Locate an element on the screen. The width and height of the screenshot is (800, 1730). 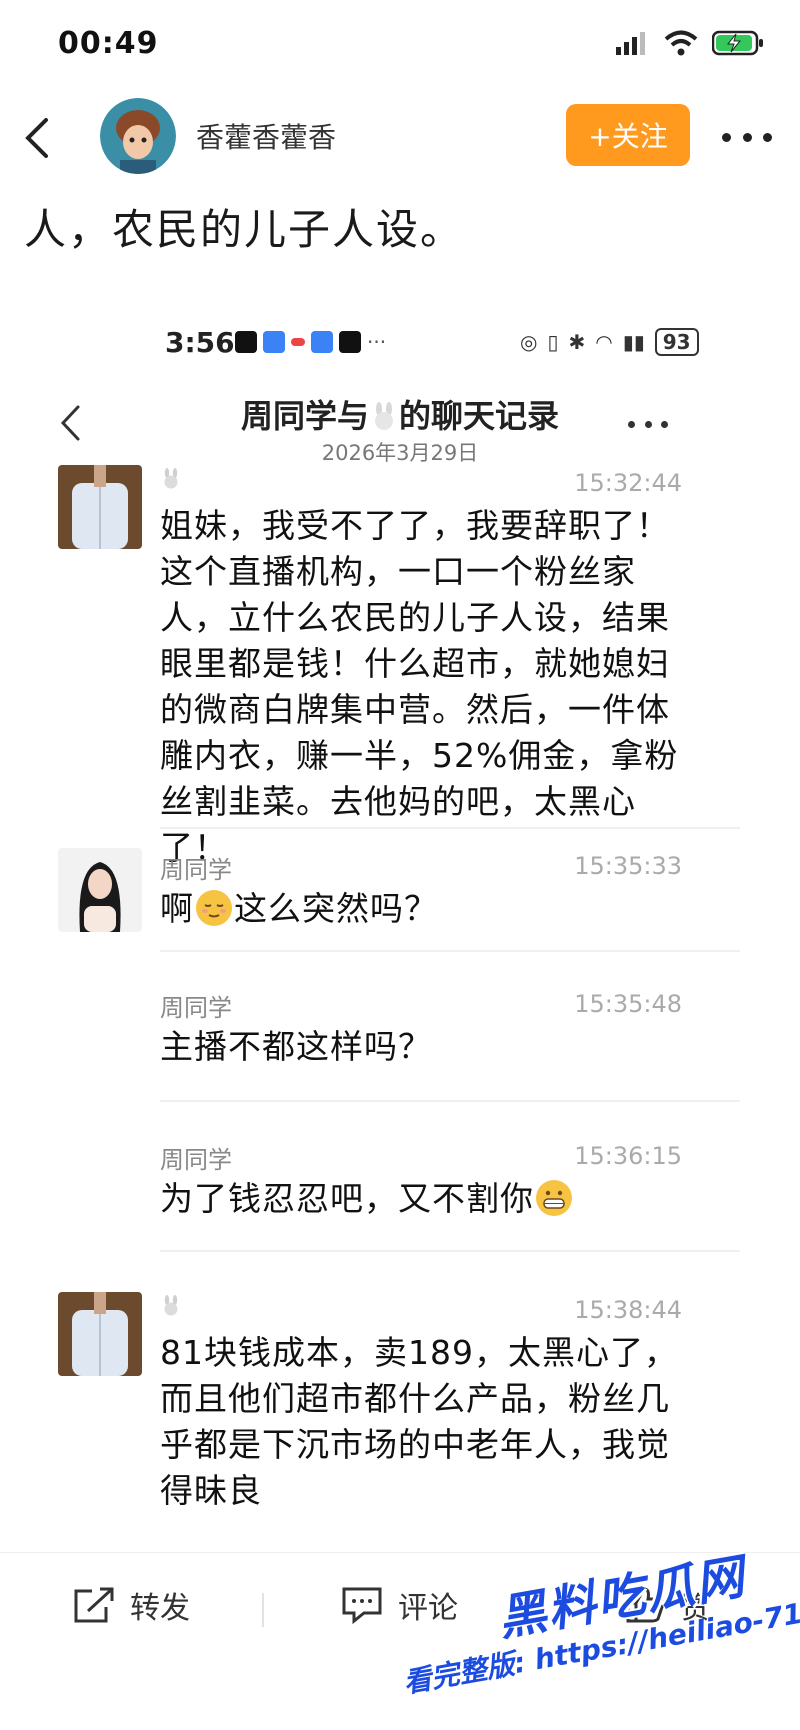
post-header: 香藿香藿香 +关注 is located at coordinates (400, 137).